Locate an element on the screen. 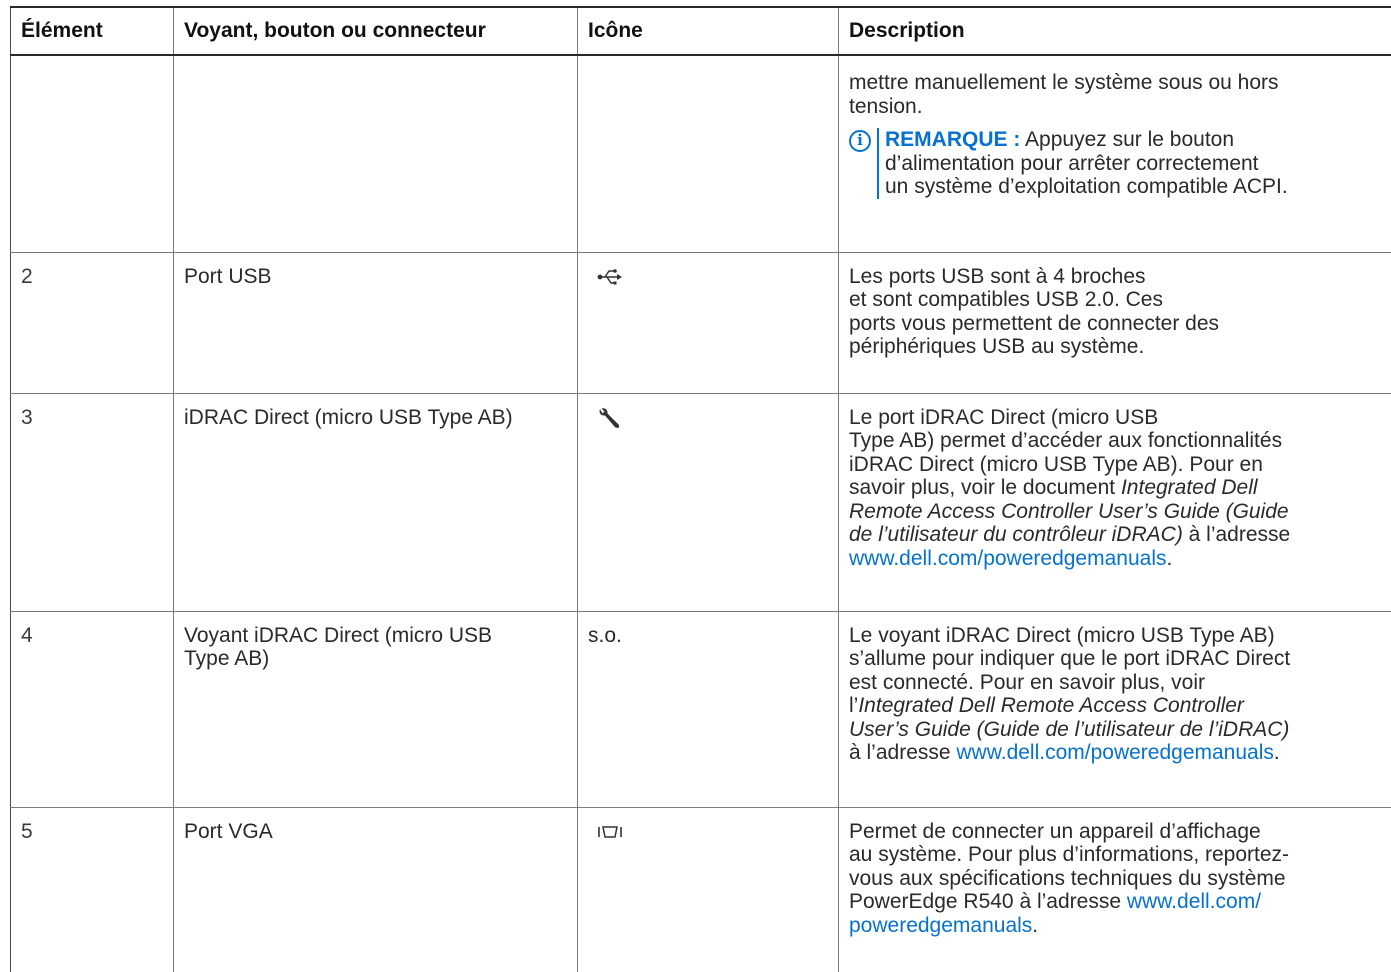  note-line: Appuyez sur le bouton is located at coordinates (1129, 139).